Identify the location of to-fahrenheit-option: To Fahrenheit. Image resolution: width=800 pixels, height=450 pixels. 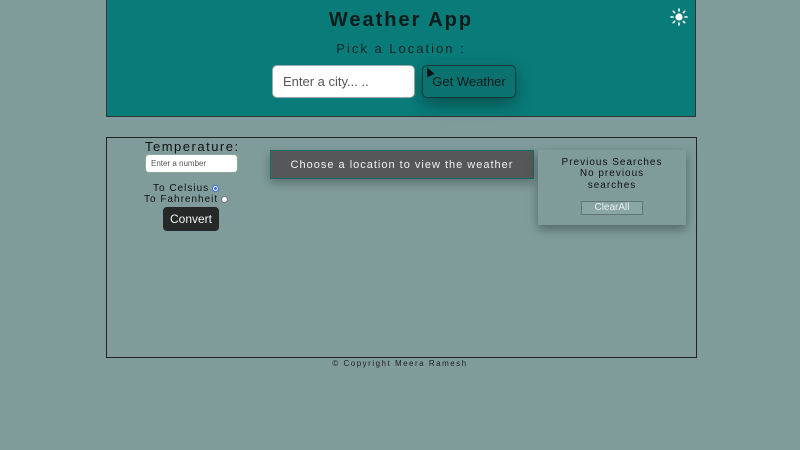
(186, 199).